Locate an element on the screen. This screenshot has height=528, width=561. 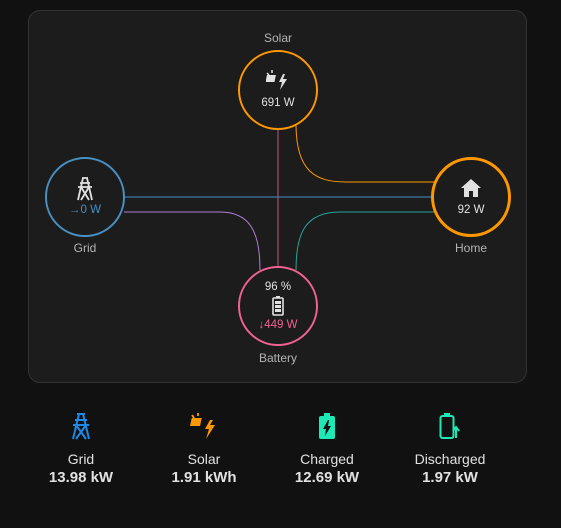
solar-home-line is located at coordinates (364, 153).